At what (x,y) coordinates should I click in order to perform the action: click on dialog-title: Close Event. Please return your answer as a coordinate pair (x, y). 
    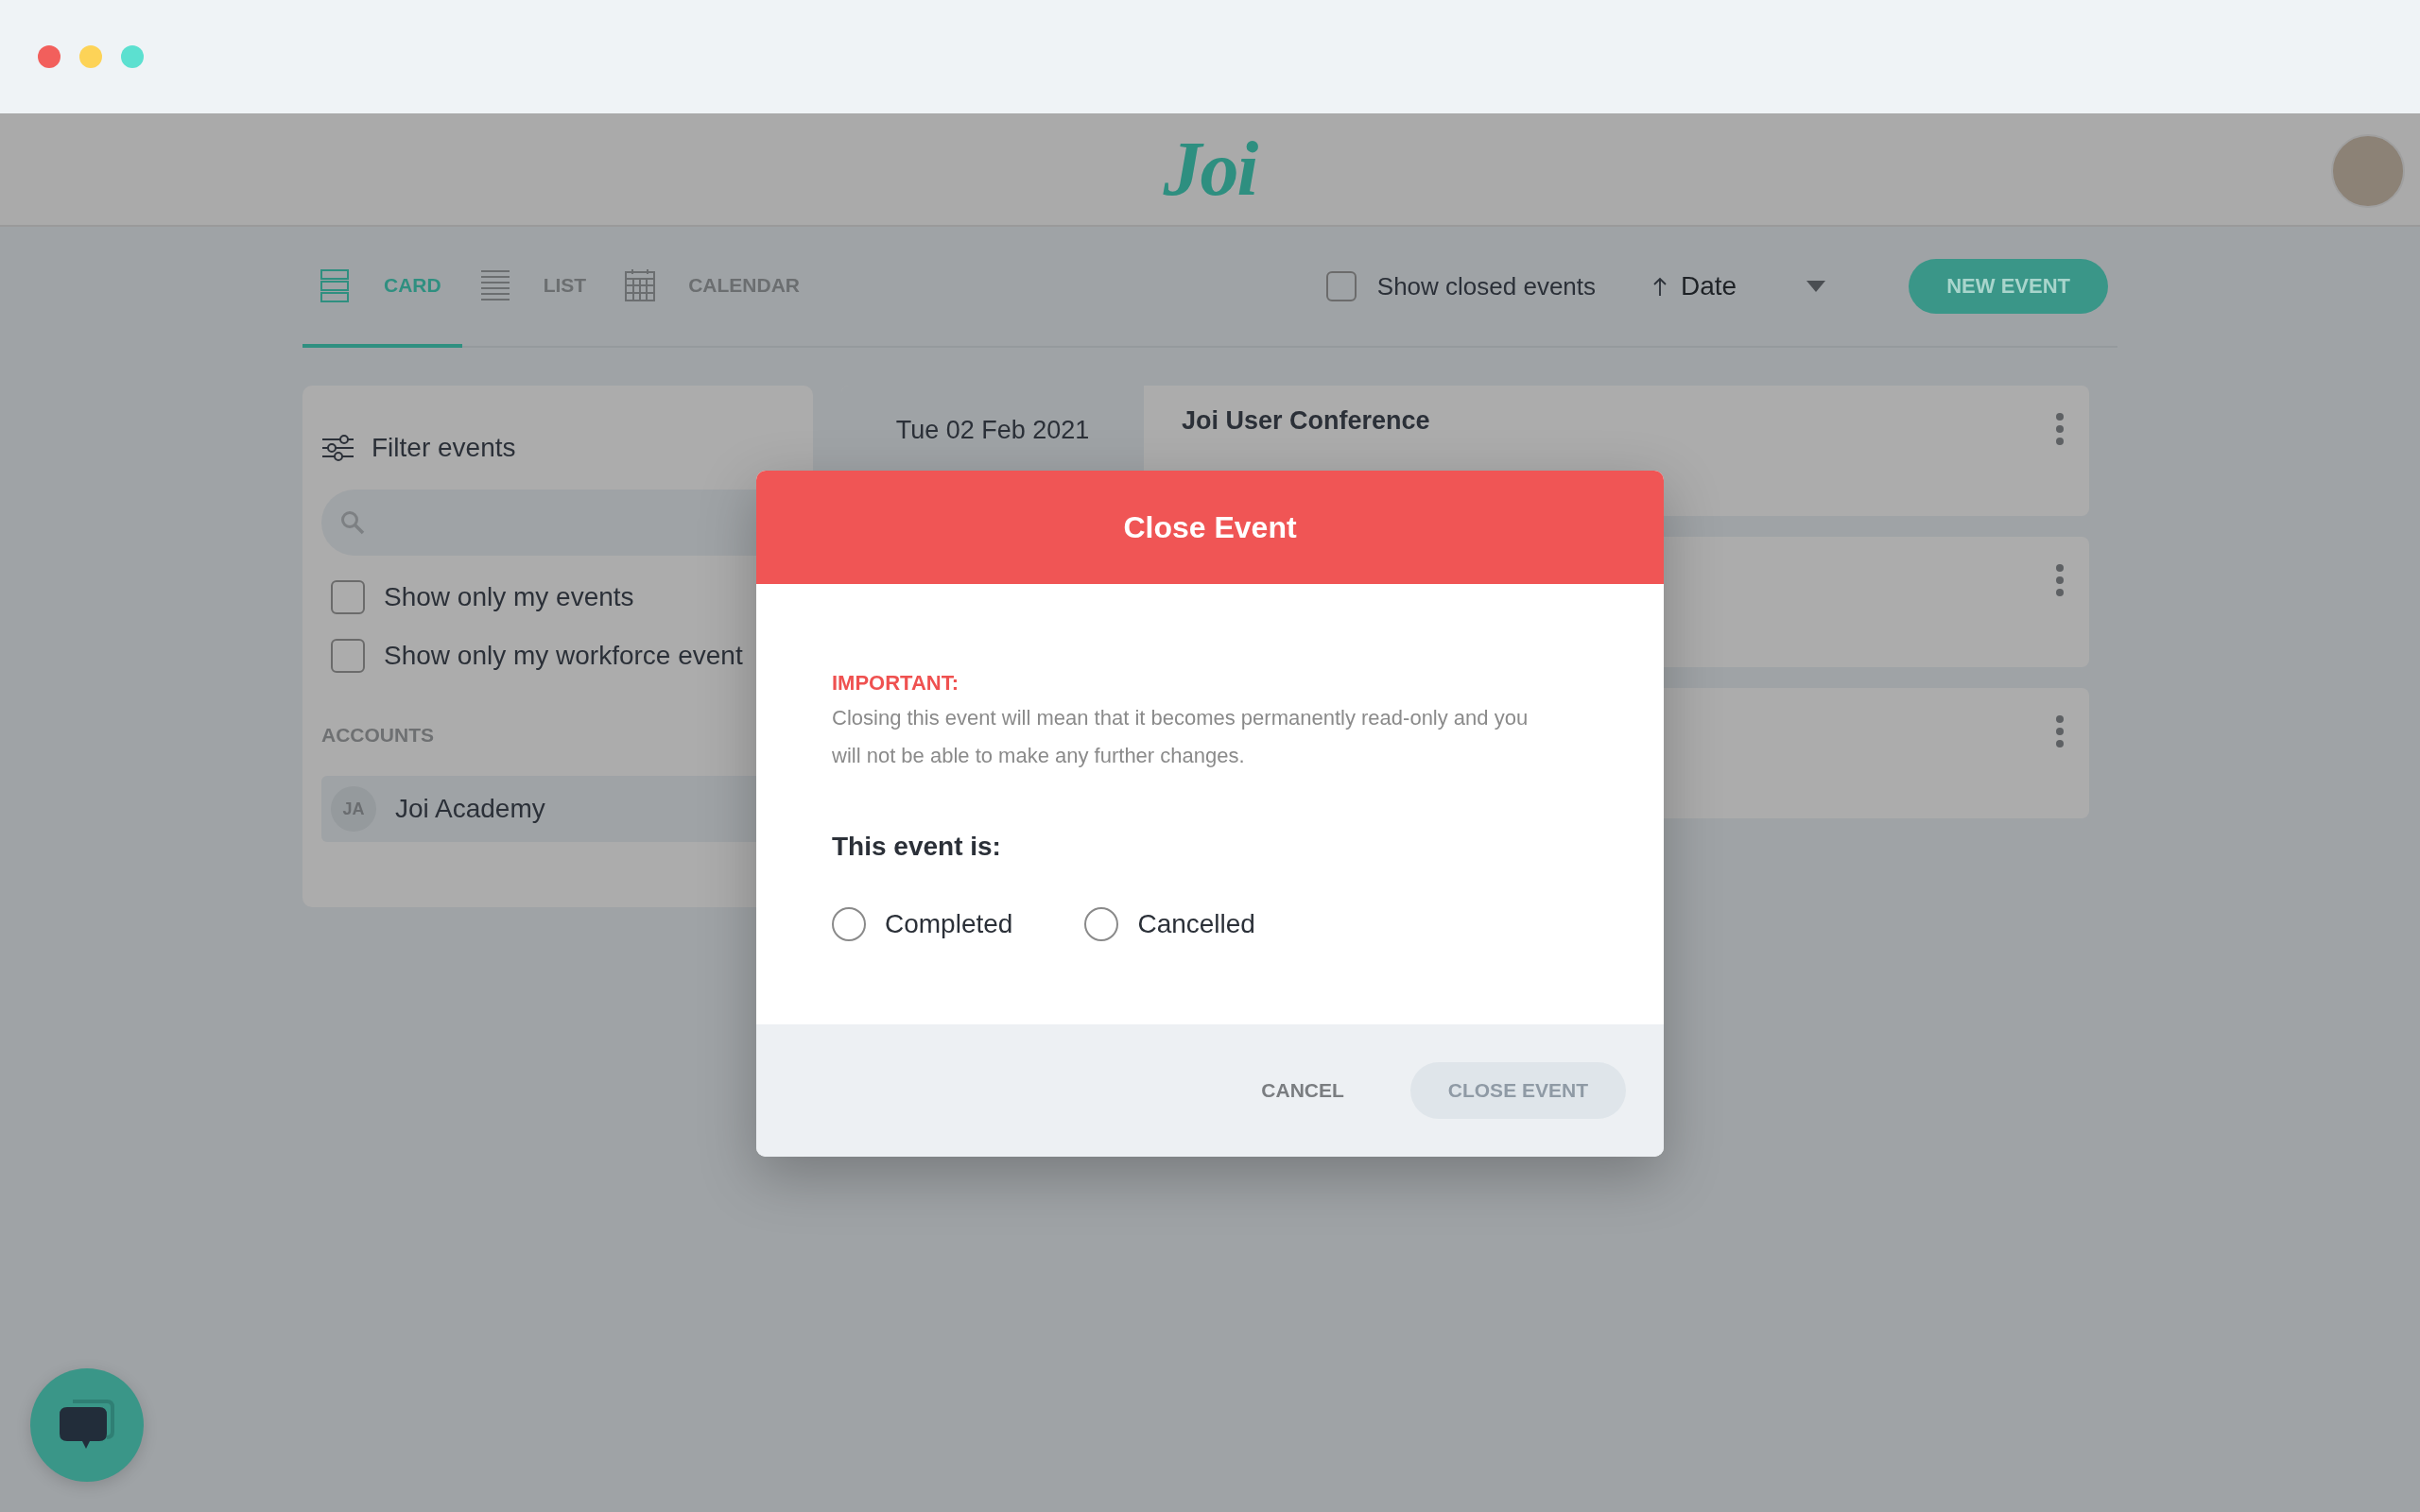
    Looking at the image, I should click on (1210, 527).